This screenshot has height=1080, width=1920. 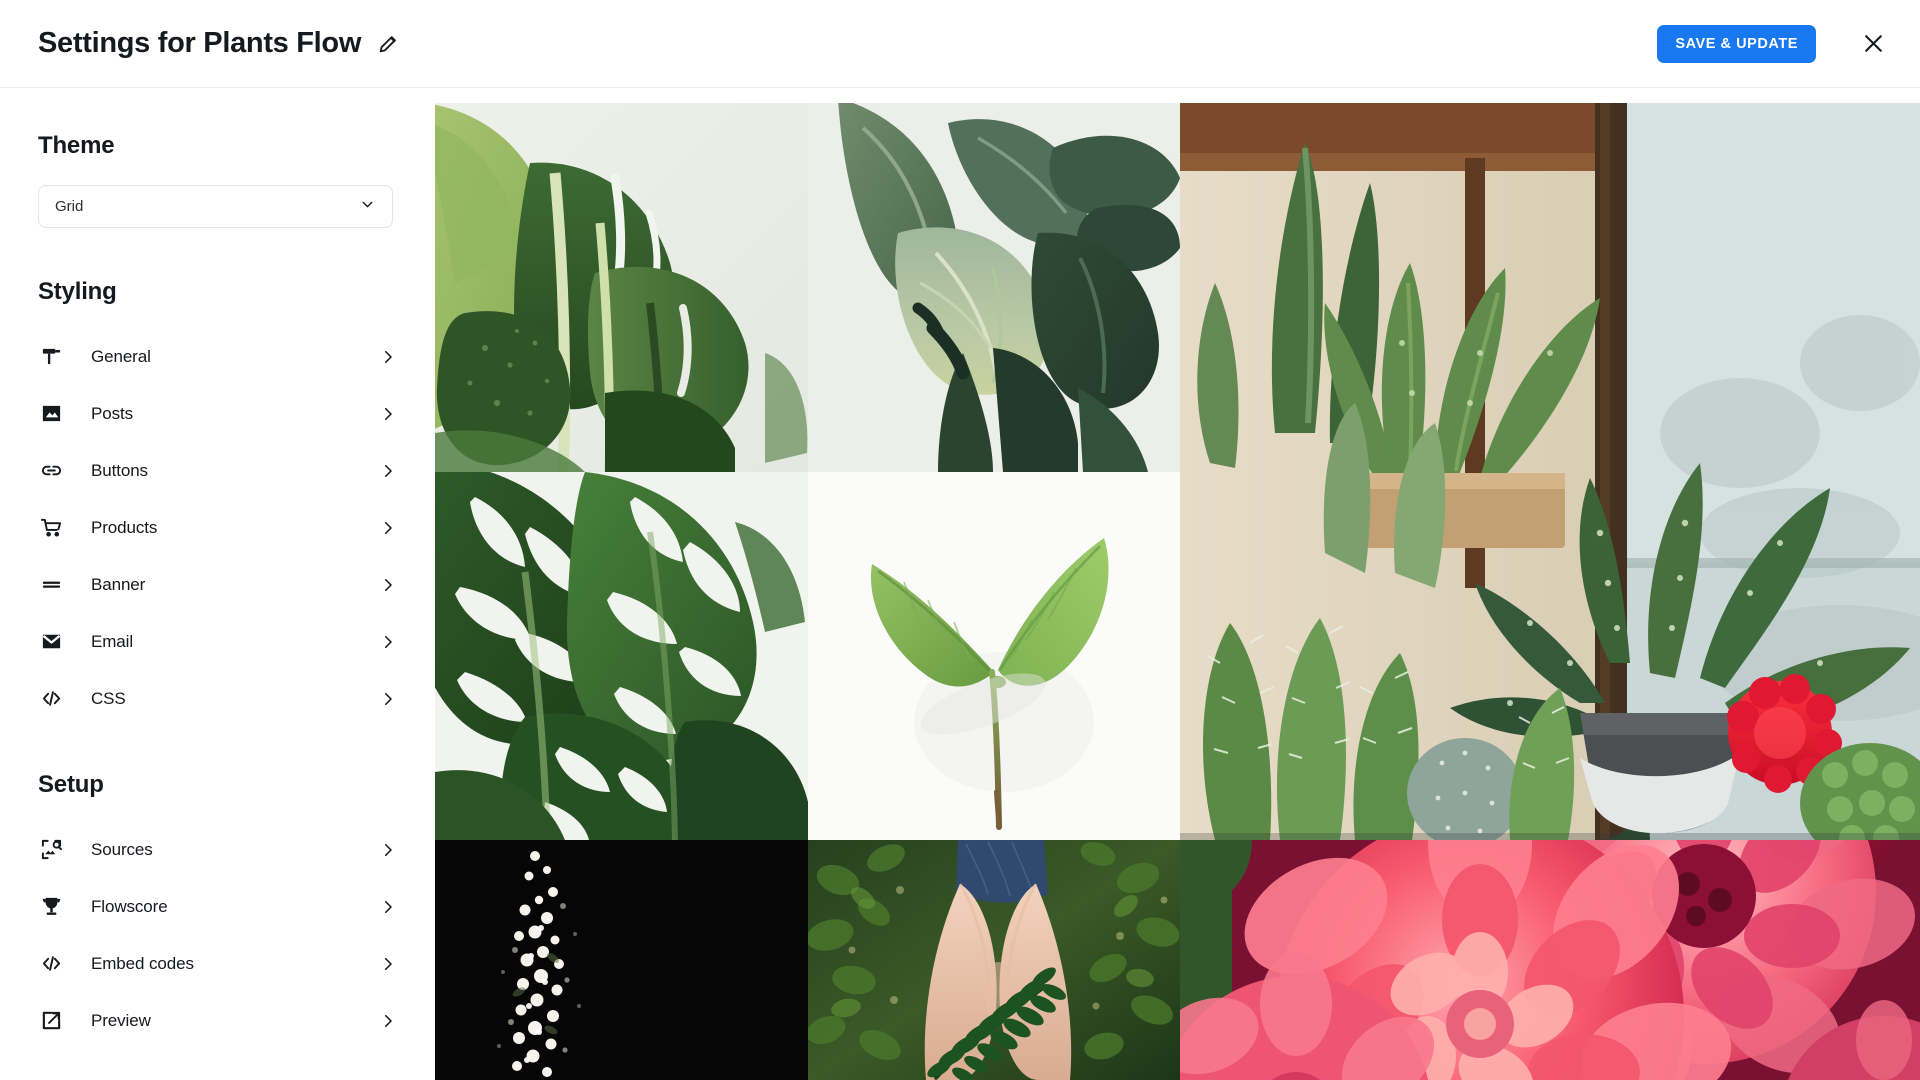 I want to click on image-icon, so click(x=51, y=414).